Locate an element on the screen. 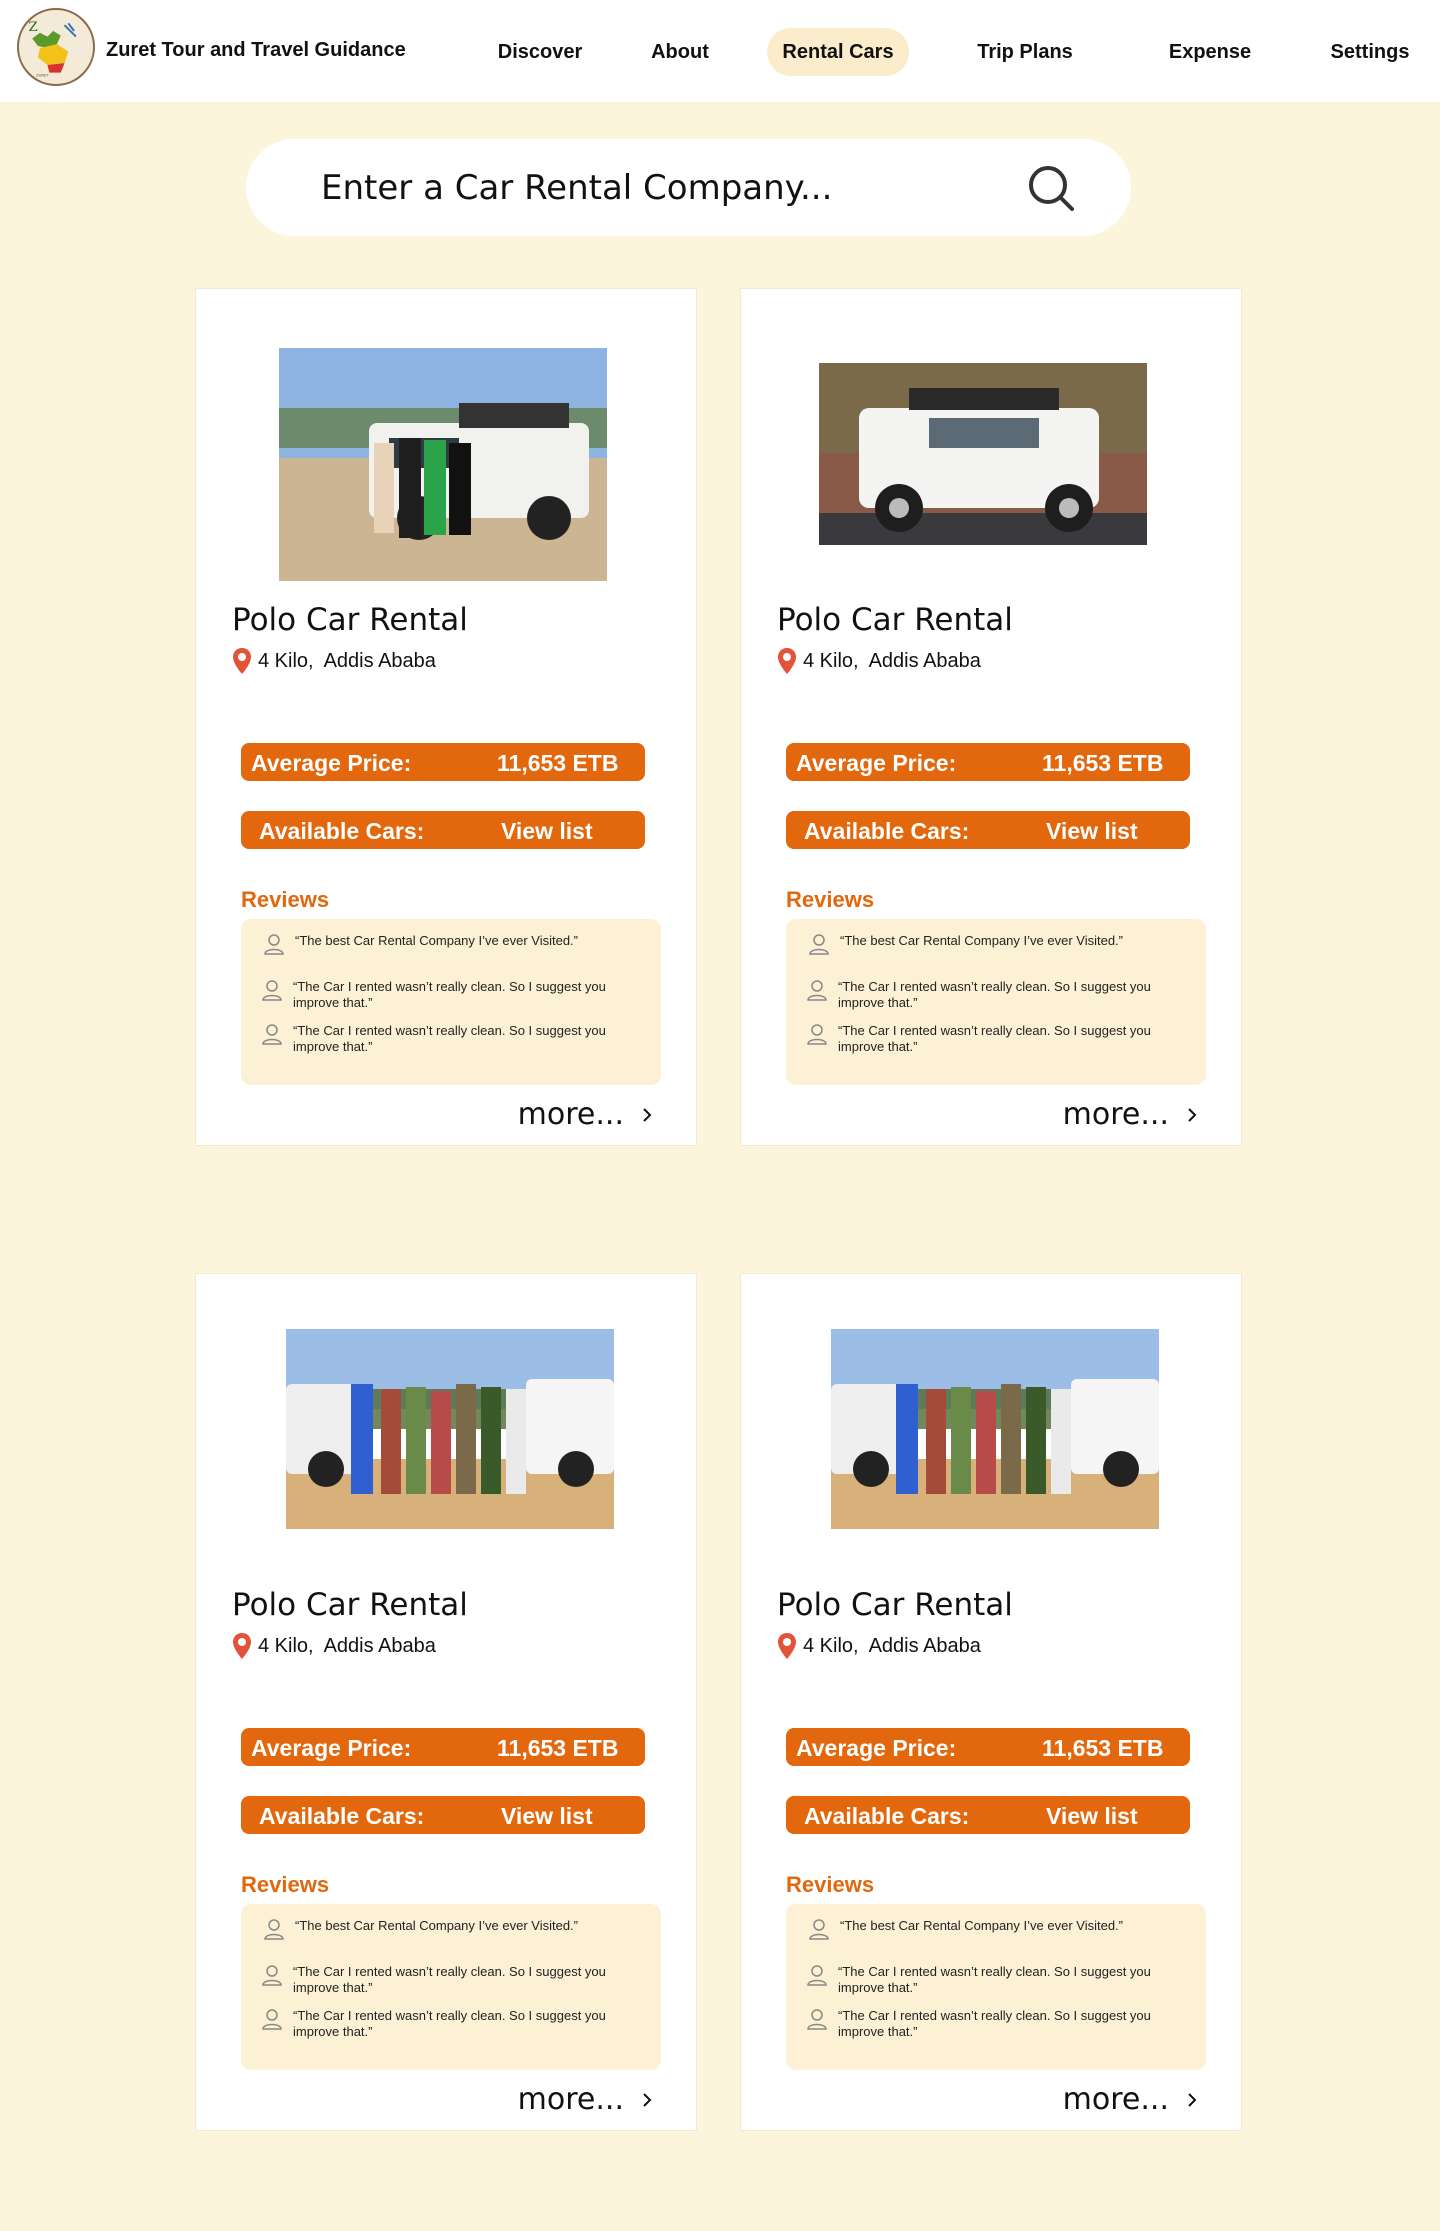  rental-photo-group-with-suv is located at coordinates (443, 464).